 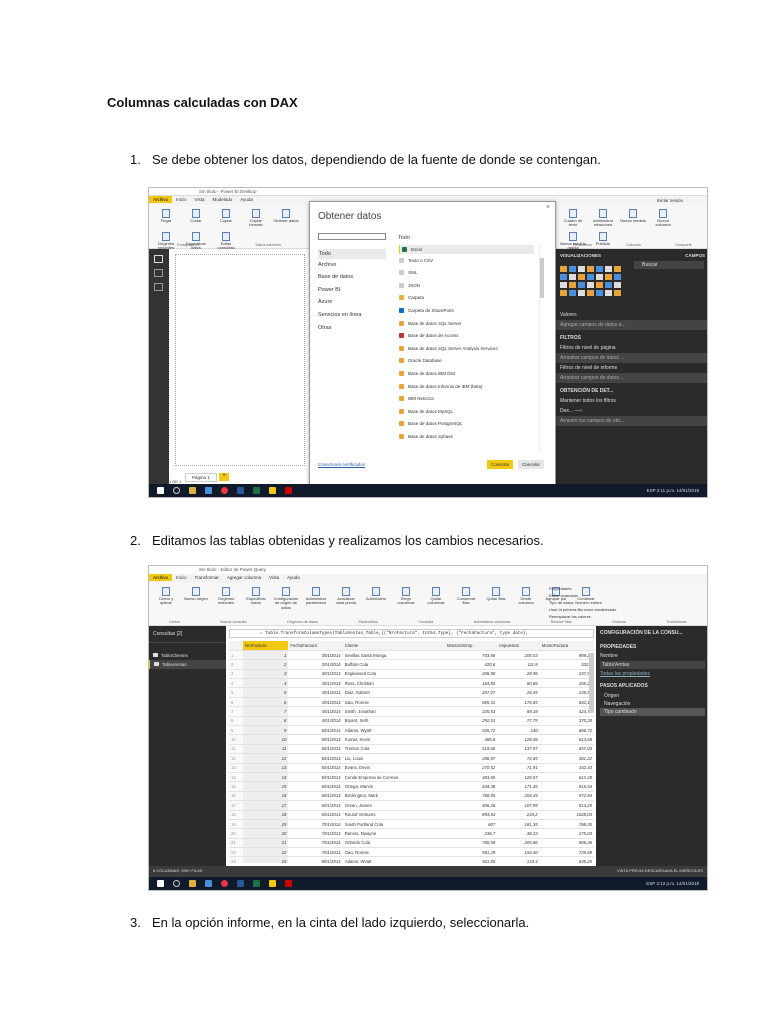 I want to click on table-cell: 28,45, so click(x=518, y=692).